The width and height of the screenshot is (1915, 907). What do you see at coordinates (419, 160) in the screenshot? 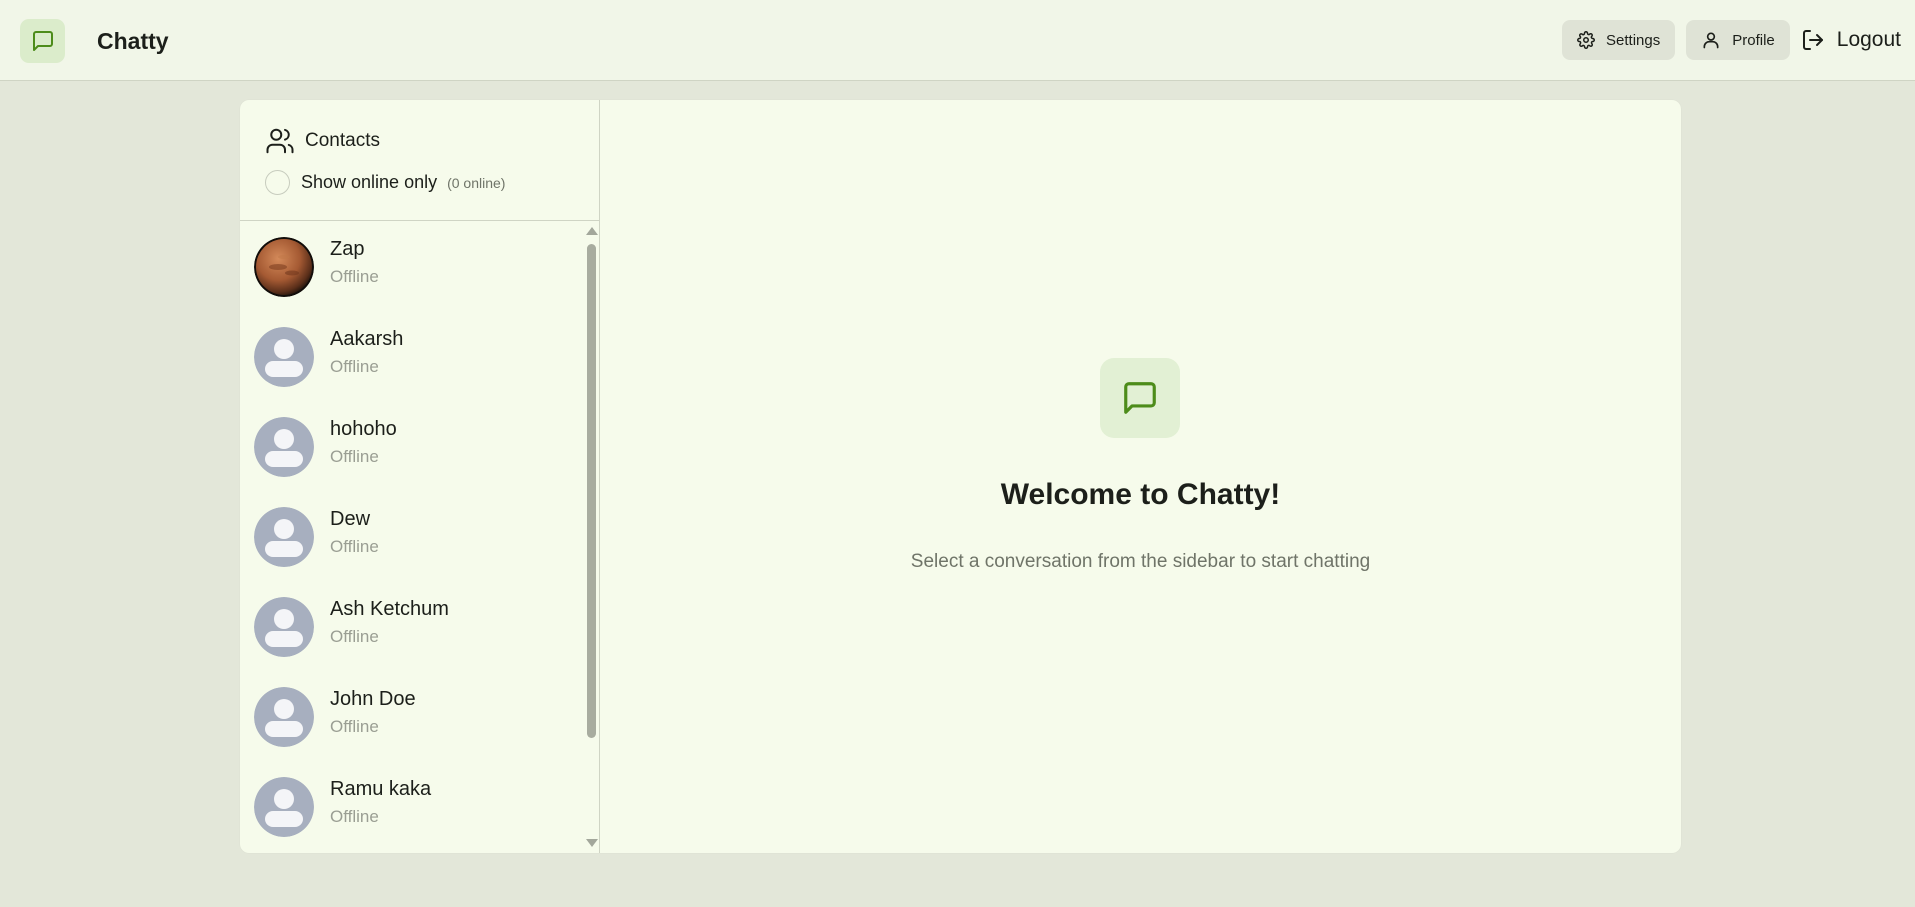
I see `sidebar-header: Contacts Show online only (0 online)` at bounding box center [419, 160].